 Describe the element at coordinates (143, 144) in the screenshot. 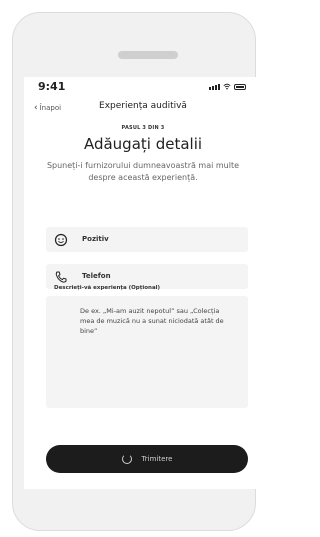

I see `page-title: Adăugați detalii` at that location.